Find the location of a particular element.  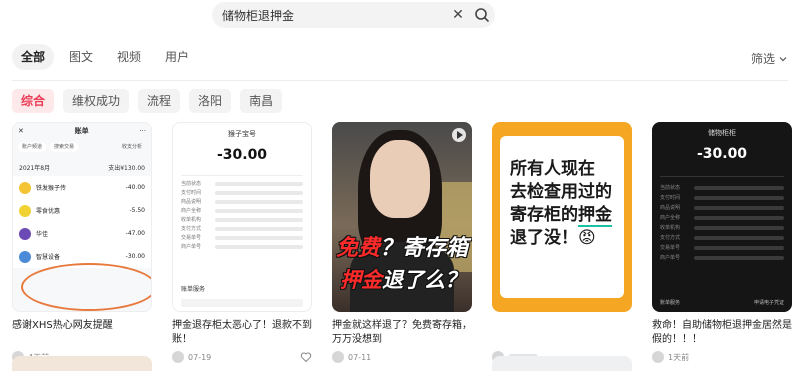

bill-pill: 搜索交易 is located at coordinates (64, 147).